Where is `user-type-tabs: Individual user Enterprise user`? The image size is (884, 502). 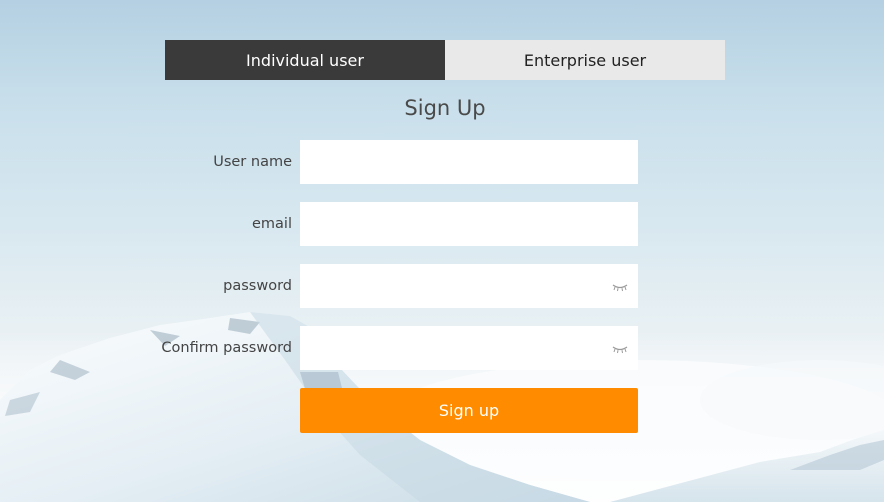 user-type-tabs: Individual user Enterprise user is located at coordinates (445, 60).